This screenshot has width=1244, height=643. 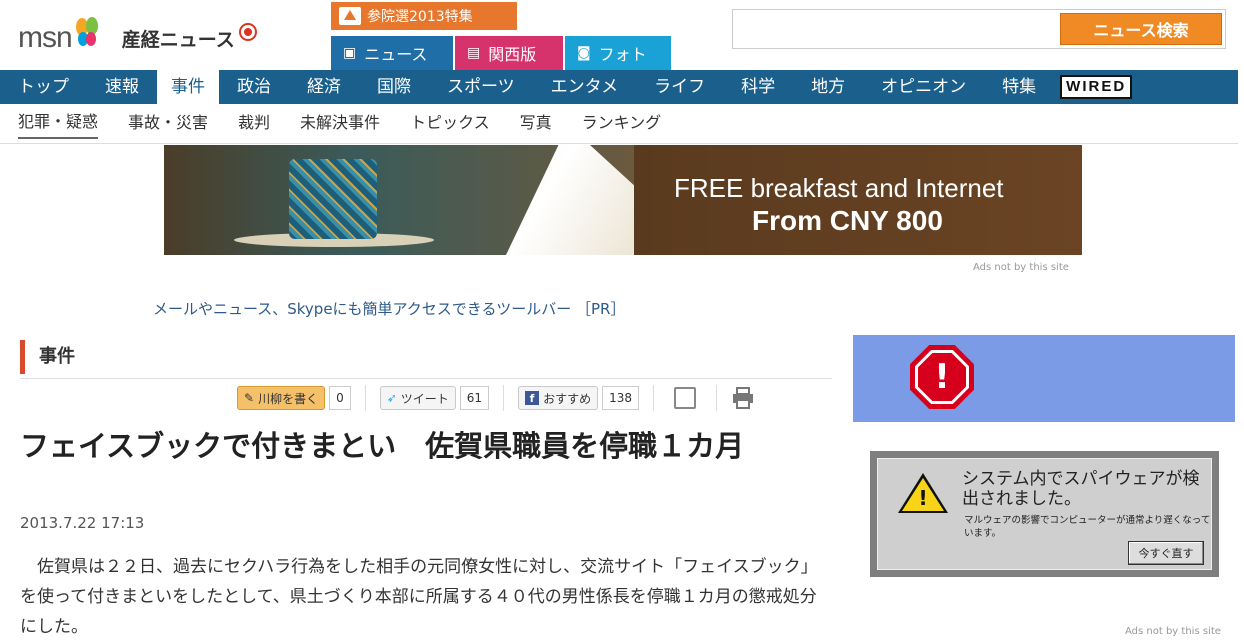 What do you see at coordinates (43, 87) in the screenshot?
I see `nav-item-top: トップ` at bounding box center [43, 87].